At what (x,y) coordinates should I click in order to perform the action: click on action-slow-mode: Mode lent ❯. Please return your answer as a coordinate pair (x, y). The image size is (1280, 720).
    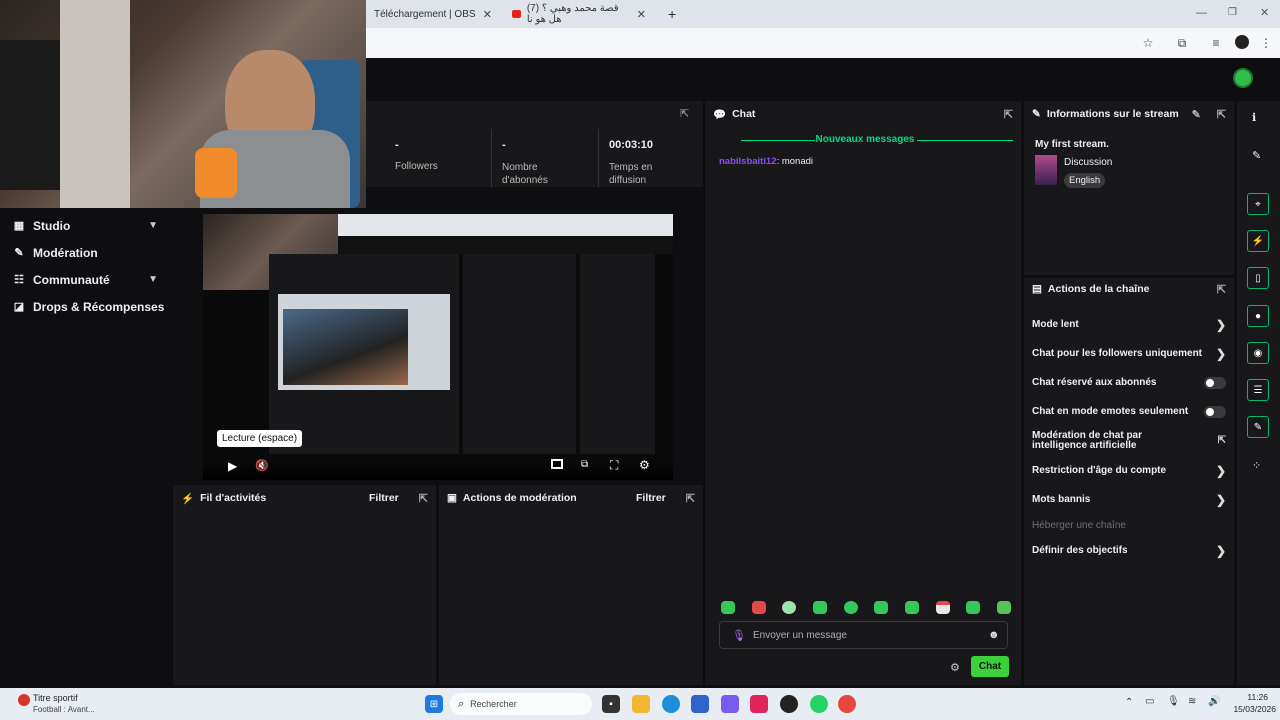
    Looking at the image, I should click on (1129, 324).